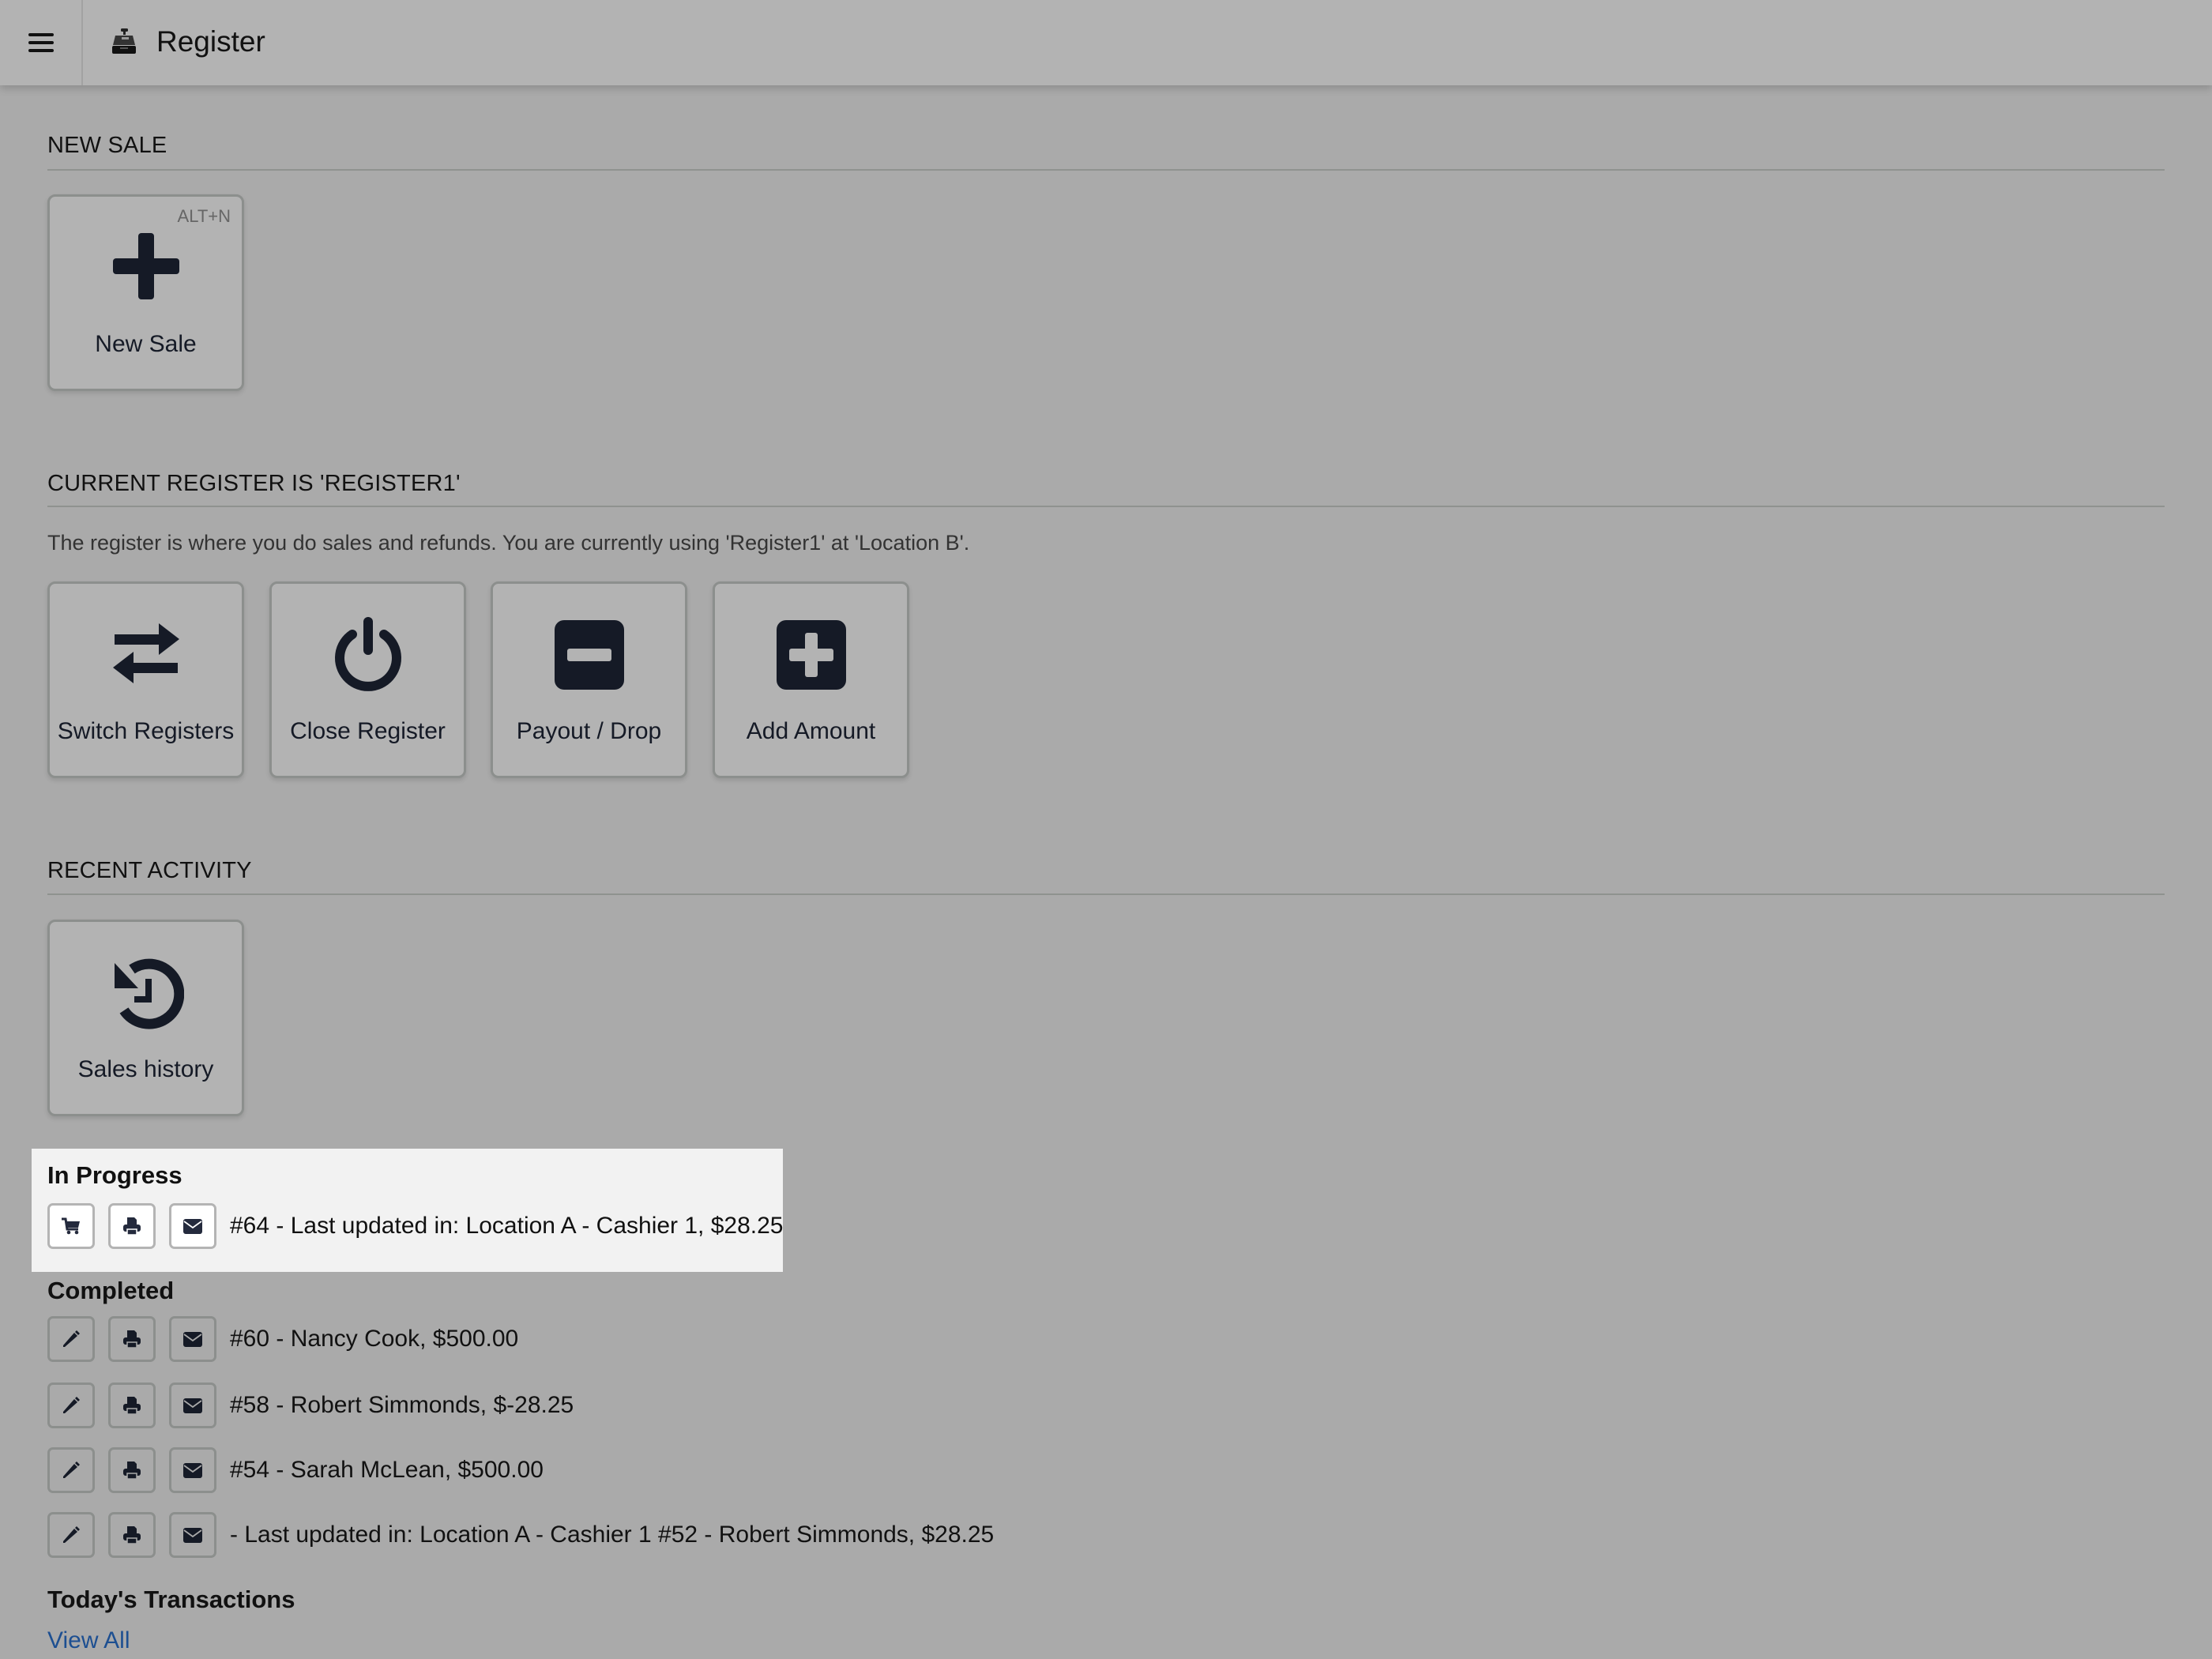  I want to click on completed-item: #58 - Robert Simmonds, $-28.25, so click(311, 1405).